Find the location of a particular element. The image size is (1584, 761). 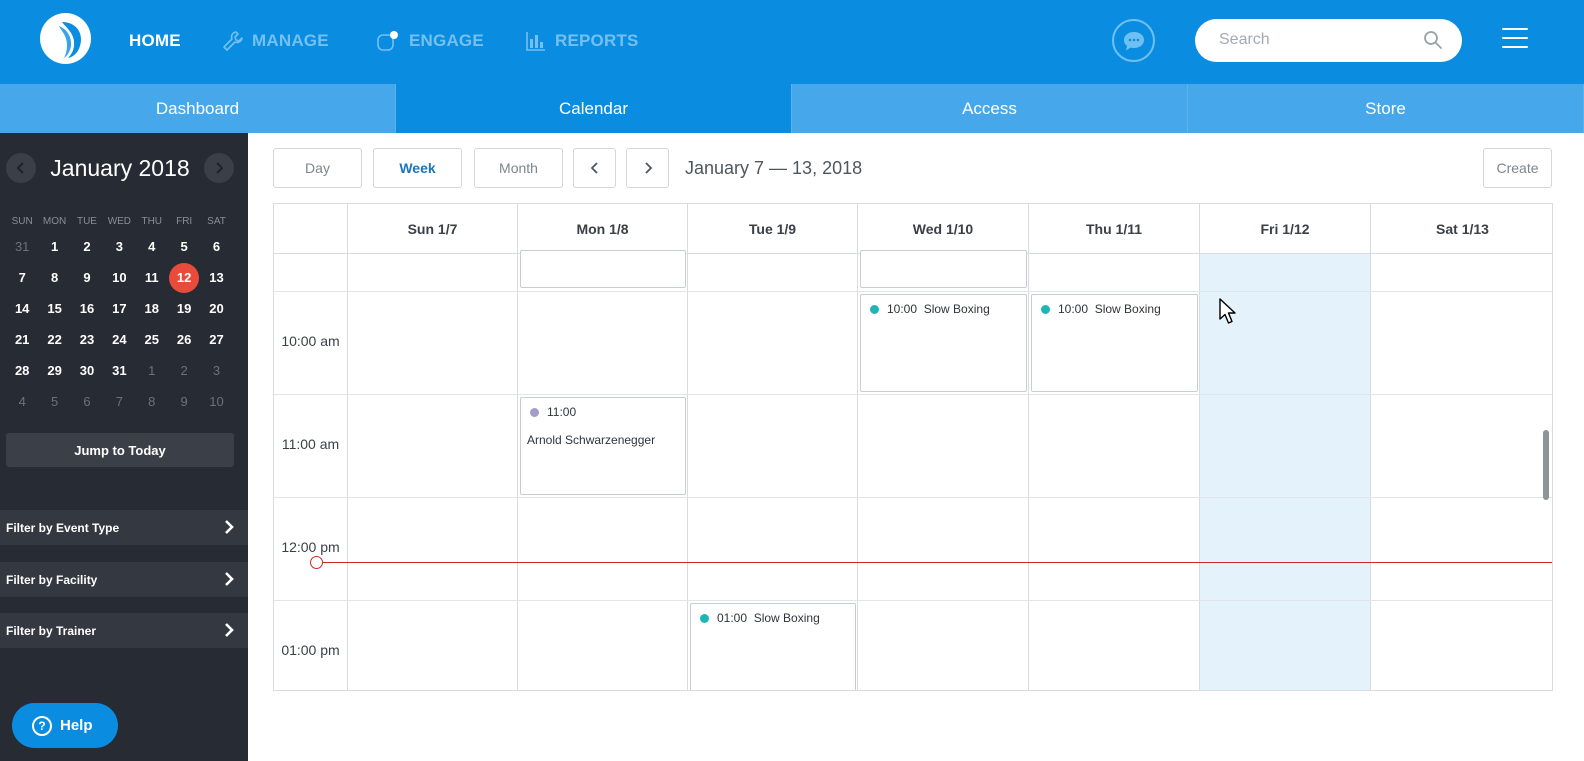

mini-calendar-day: 11 is located at coordinates (152, 277).